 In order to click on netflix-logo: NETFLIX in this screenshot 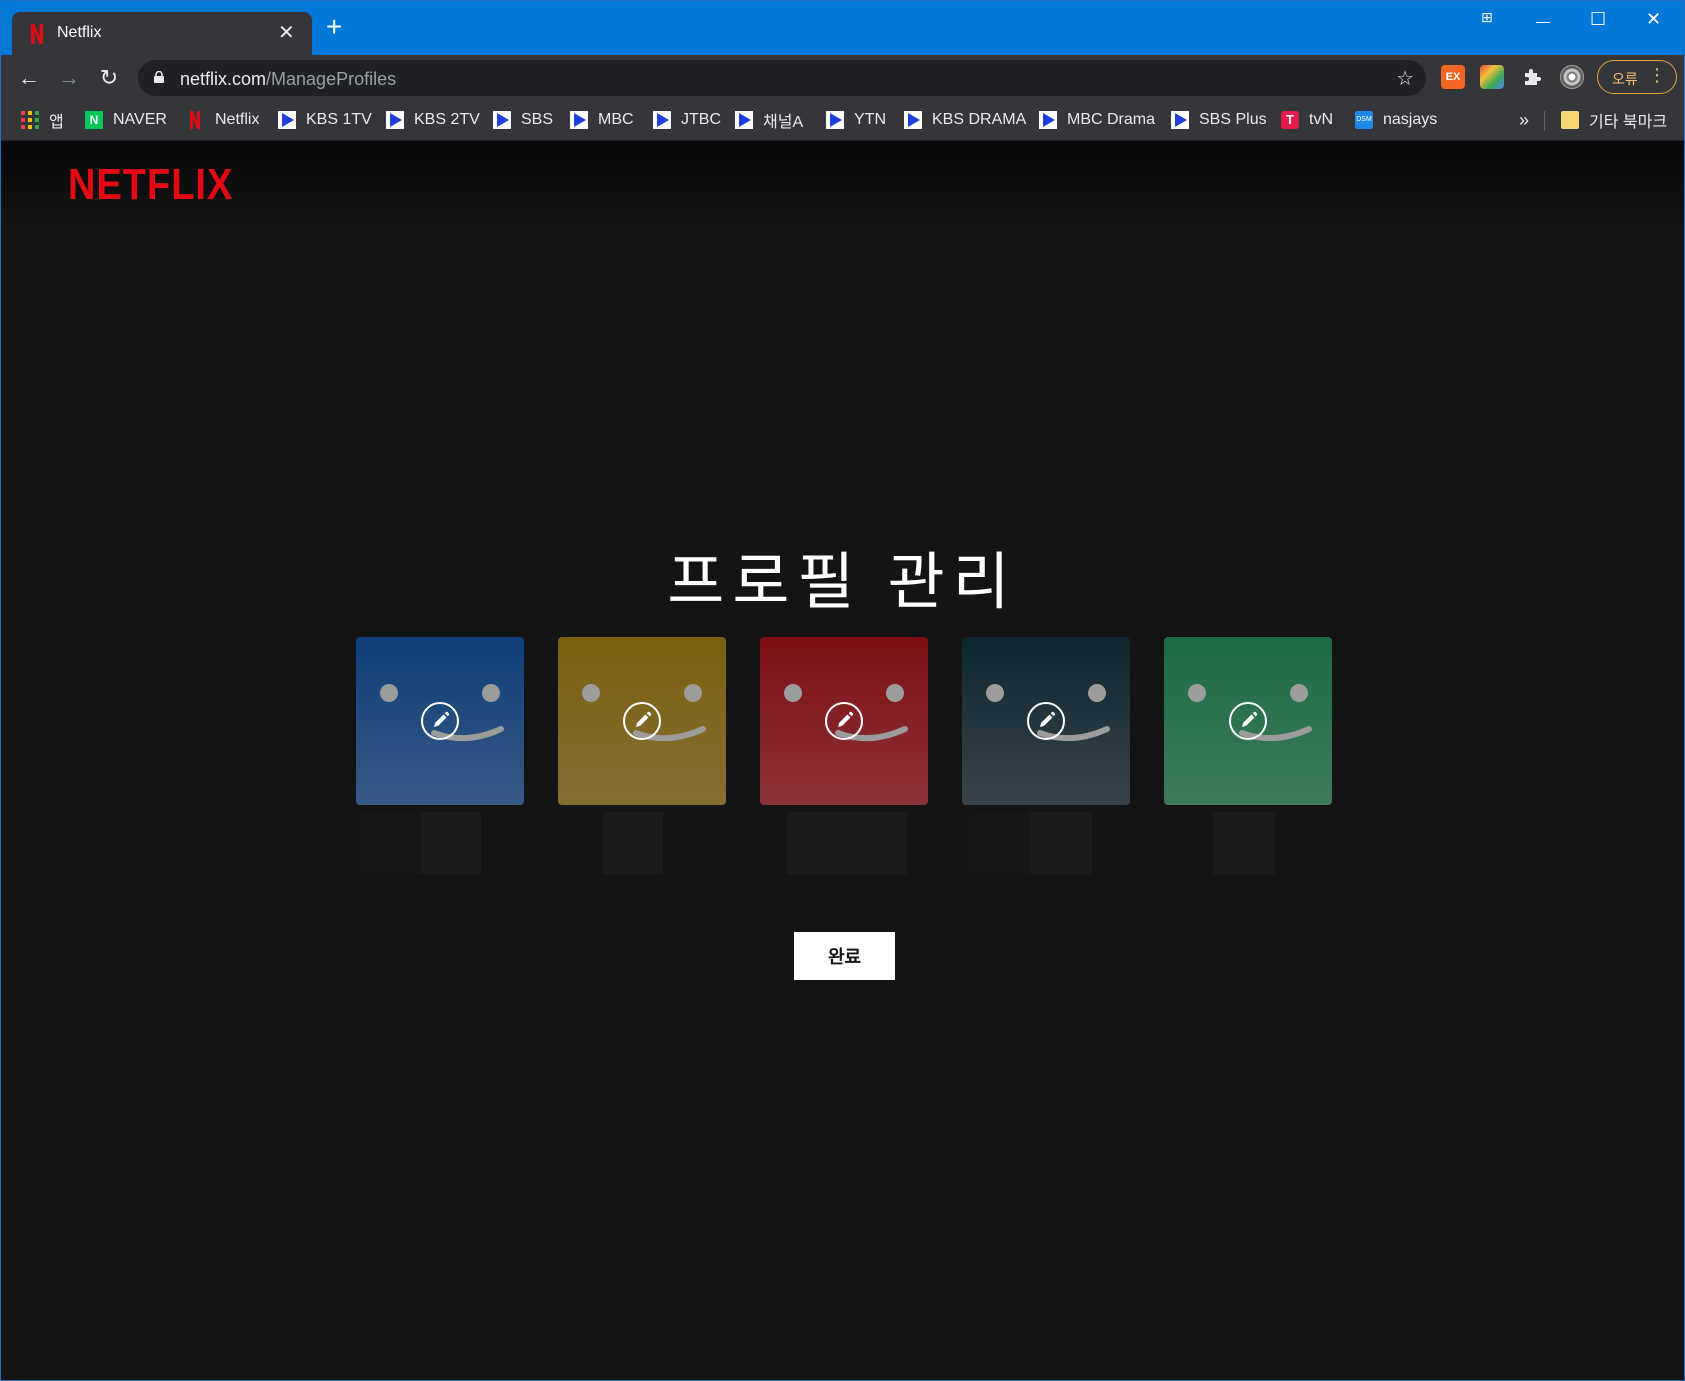, I will do `click(150, 185)`.